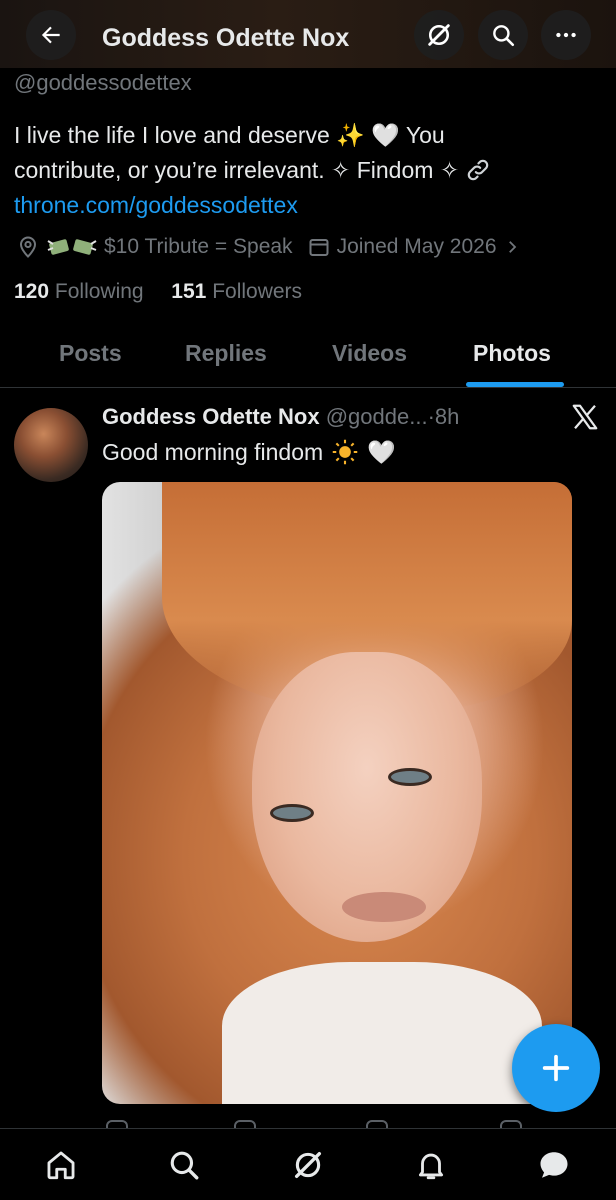  Describe the element at coordinates (292, 813) in the screenshot. I see `photo-eye-left` at that location.